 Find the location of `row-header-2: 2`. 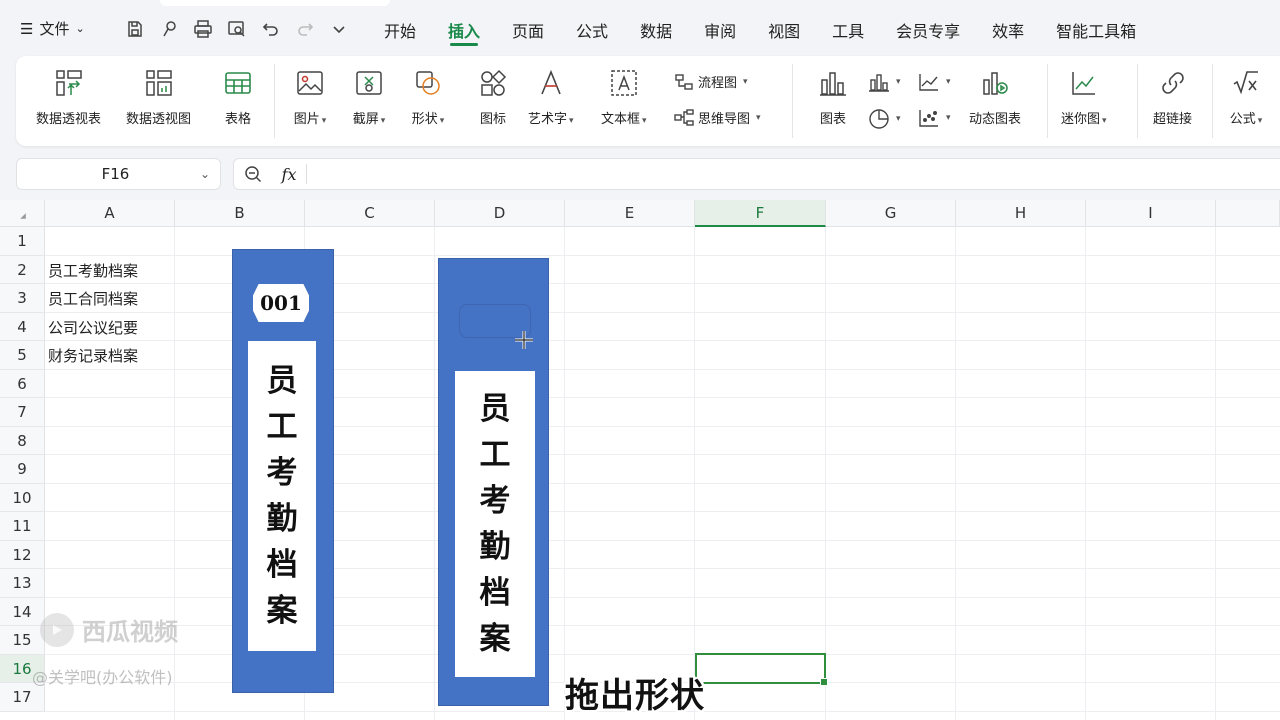

row-header-2: 2 is located at coordinates (22, 270).